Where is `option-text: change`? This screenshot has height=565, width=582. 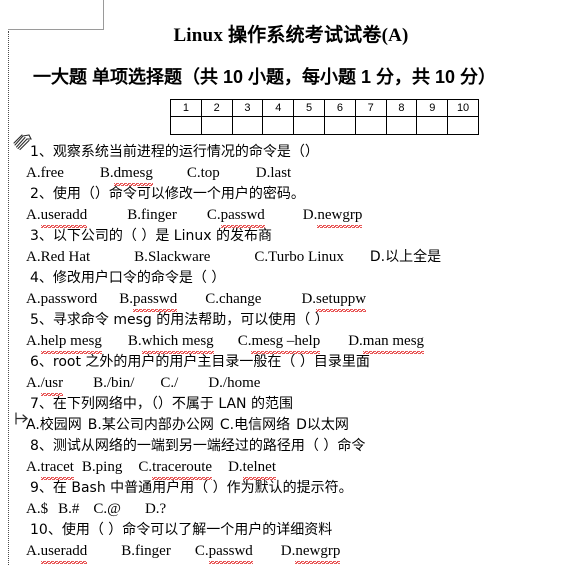
option-text: change is located at coordinates (240, 299).